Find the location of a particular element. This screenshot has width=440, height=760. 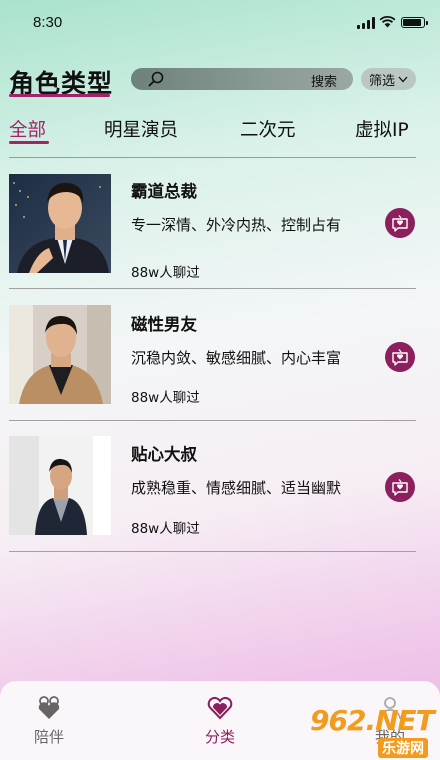

tab-virtual-ip: 虚拟IP is located at coordinates (382, 129).